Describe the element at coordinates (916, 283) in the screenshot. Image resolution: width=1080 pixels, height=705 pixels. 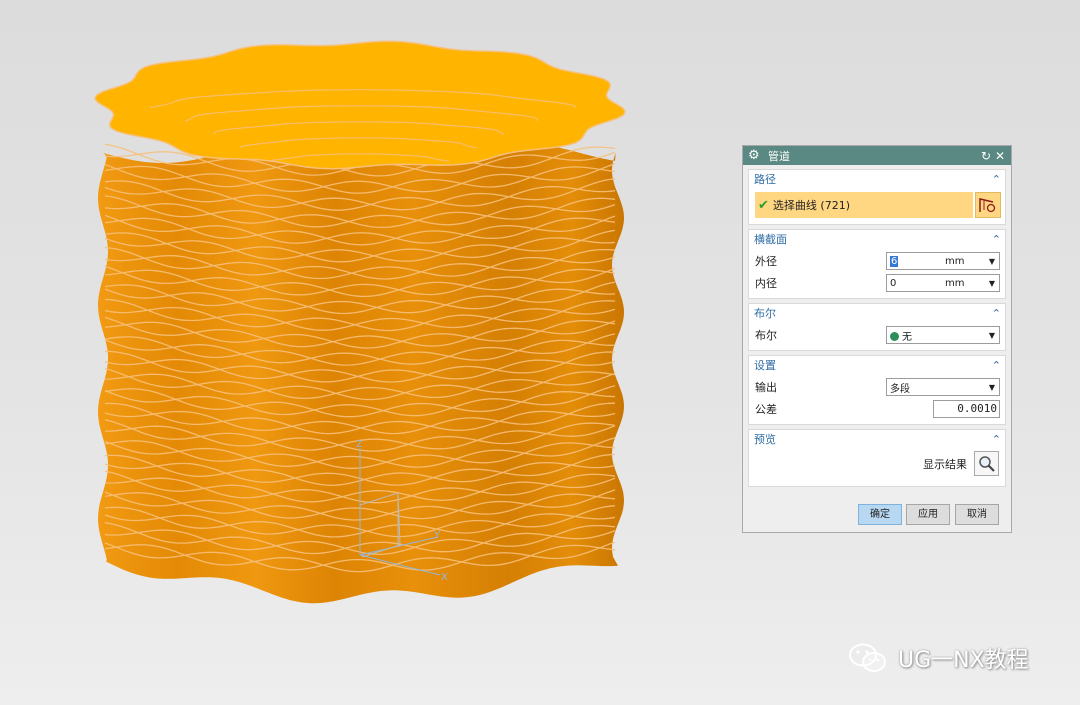
I see `inner-diameter-value: 0` at that location.